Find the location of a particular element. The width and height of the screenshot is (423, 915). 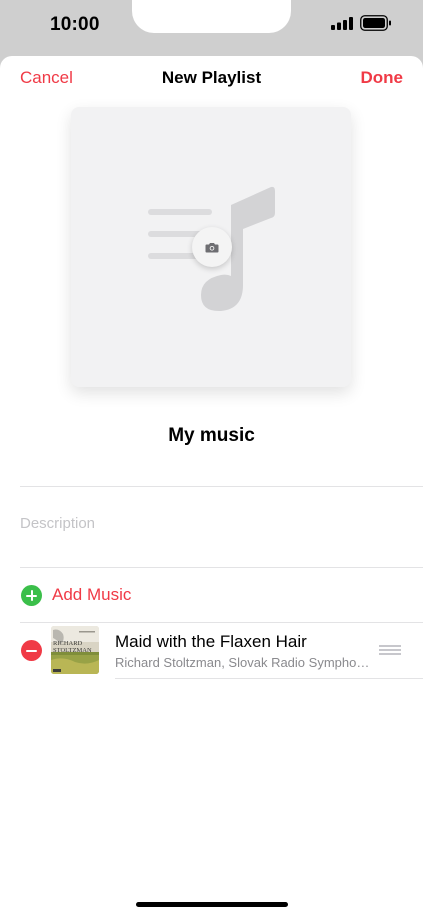

description-field: Description is located at coordinates (57, 523).